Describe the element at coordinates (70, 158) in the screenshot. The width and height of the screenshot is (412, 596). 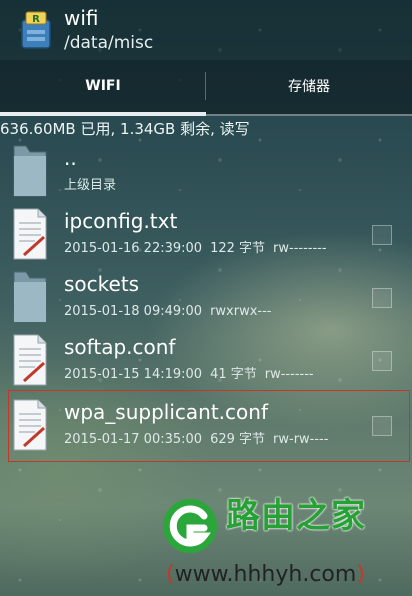
I see `file-name: ..` at that location.